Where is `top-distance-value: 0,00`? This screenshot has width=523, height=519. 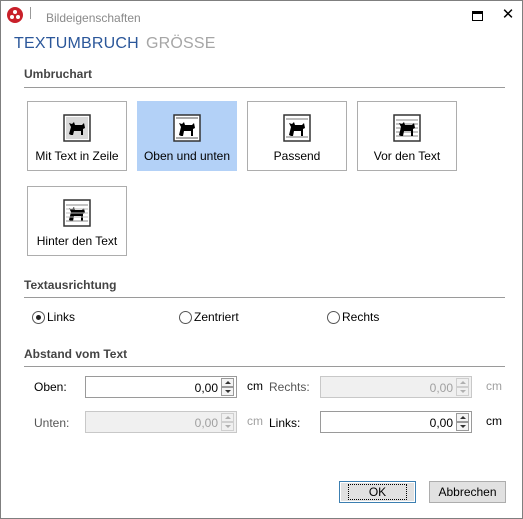 top-distance-value: 0,00 is located at coordinates (206, 388).